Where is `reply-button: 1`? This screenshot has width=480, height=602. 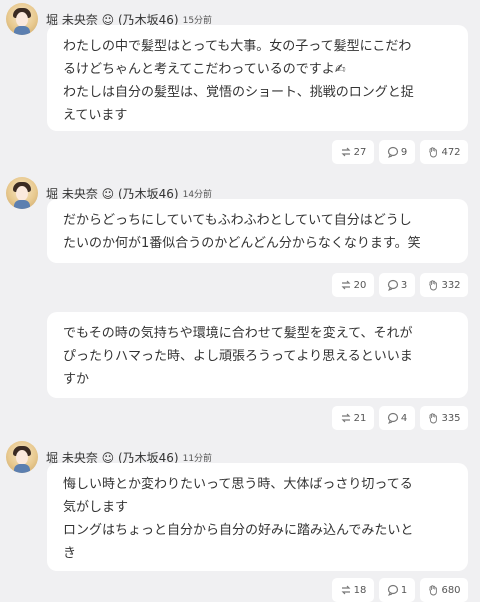 reply-button: 1 is located at coordinates (397, 590).